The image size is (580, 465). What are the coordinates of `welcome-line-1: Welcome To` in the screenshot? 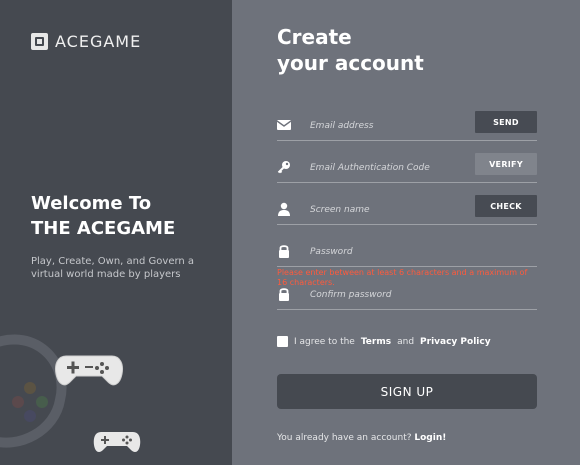 It's located at (91, 203).